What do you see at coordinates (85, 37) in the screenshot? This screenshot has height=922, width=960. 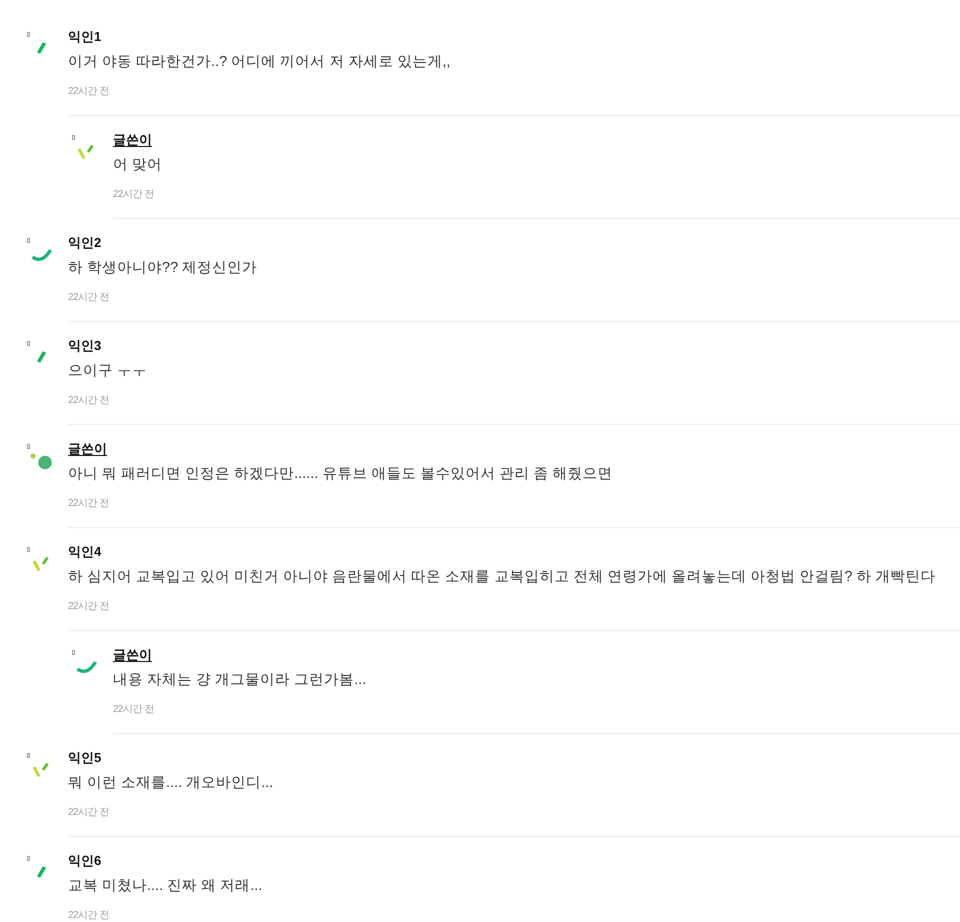 I see `username: 익인1` at bounding box center [85, 37].